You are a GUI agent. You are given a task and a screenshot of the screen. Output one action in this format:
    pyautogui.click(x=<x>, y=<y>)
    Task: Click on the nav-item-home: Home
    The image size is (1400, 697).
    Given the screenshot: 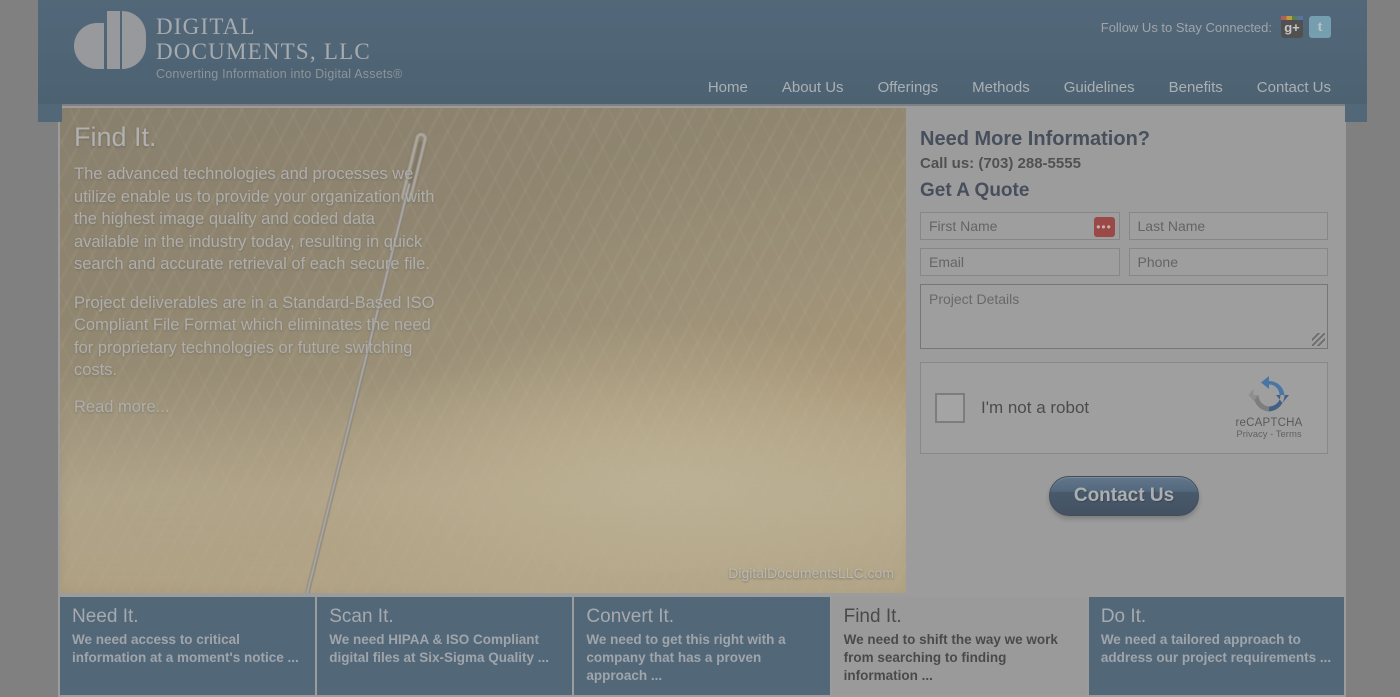 What is the action you would take?
    pyautogui.click(x=728, y=87)
    